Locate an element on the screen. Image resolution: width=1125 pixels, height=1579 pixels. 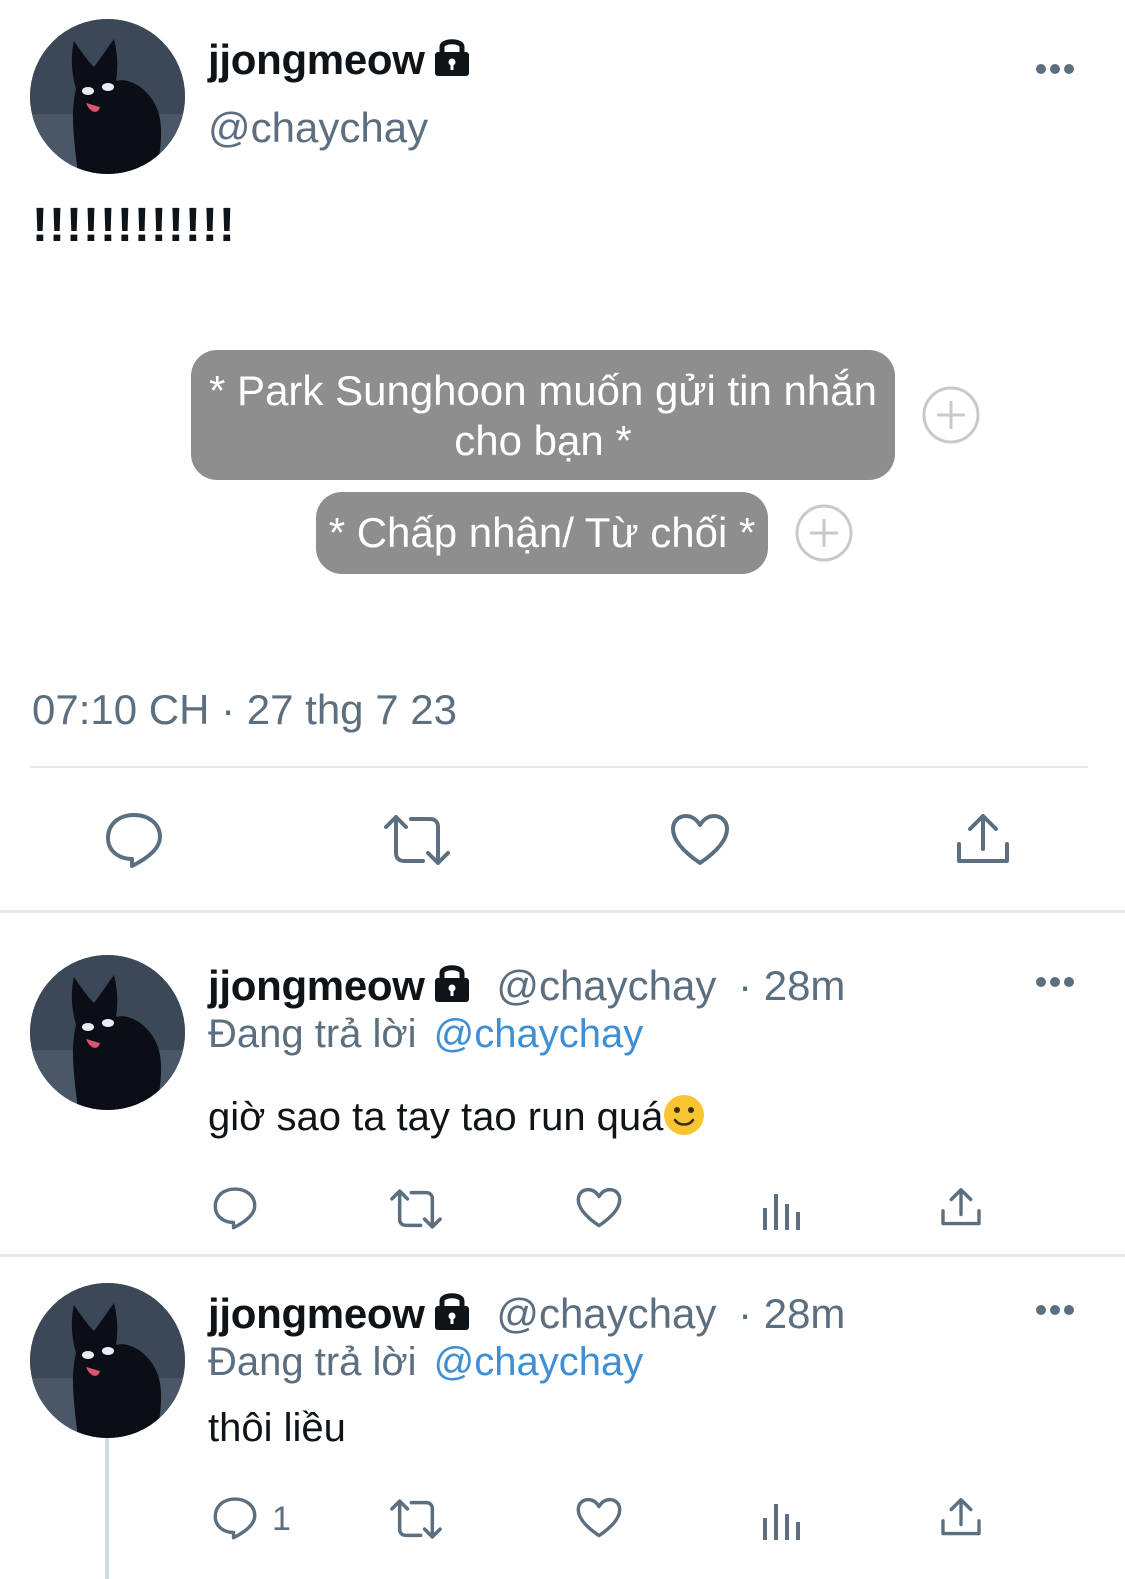
divider is located at coordinates (559, 767).